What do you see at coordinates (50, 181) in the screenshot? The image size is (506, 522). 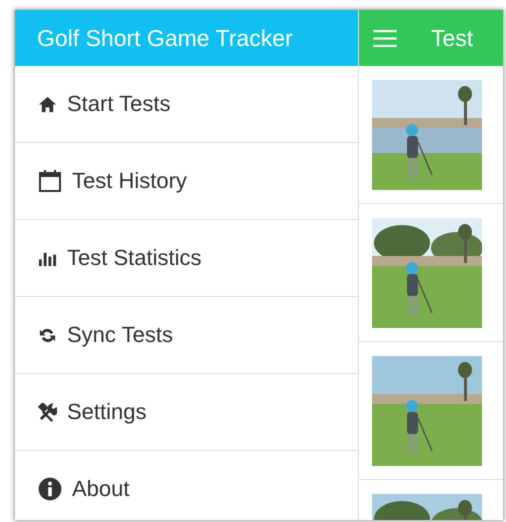 I see `calendar-icon` at bounding box center [50, 181].